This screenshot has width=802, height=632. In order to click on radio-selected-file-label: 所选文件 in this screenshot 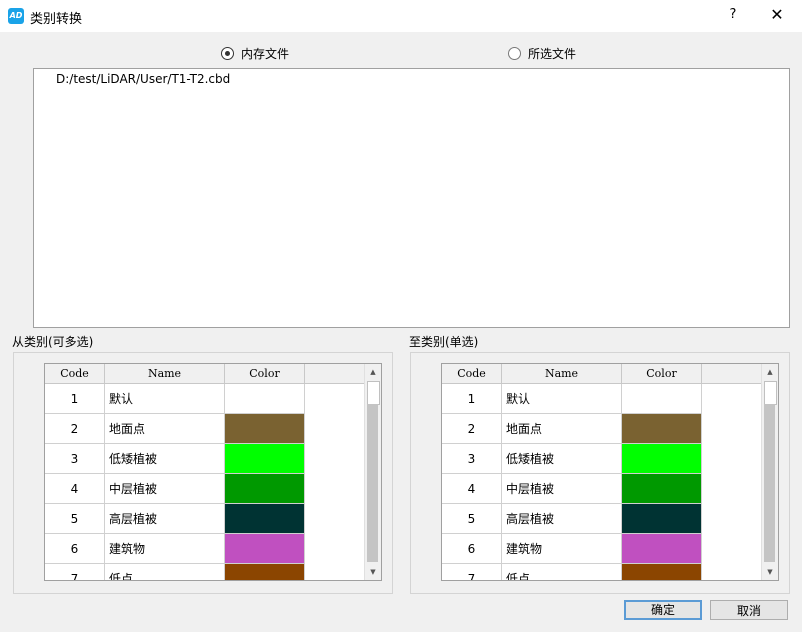, I will do `click(552, 54)`.